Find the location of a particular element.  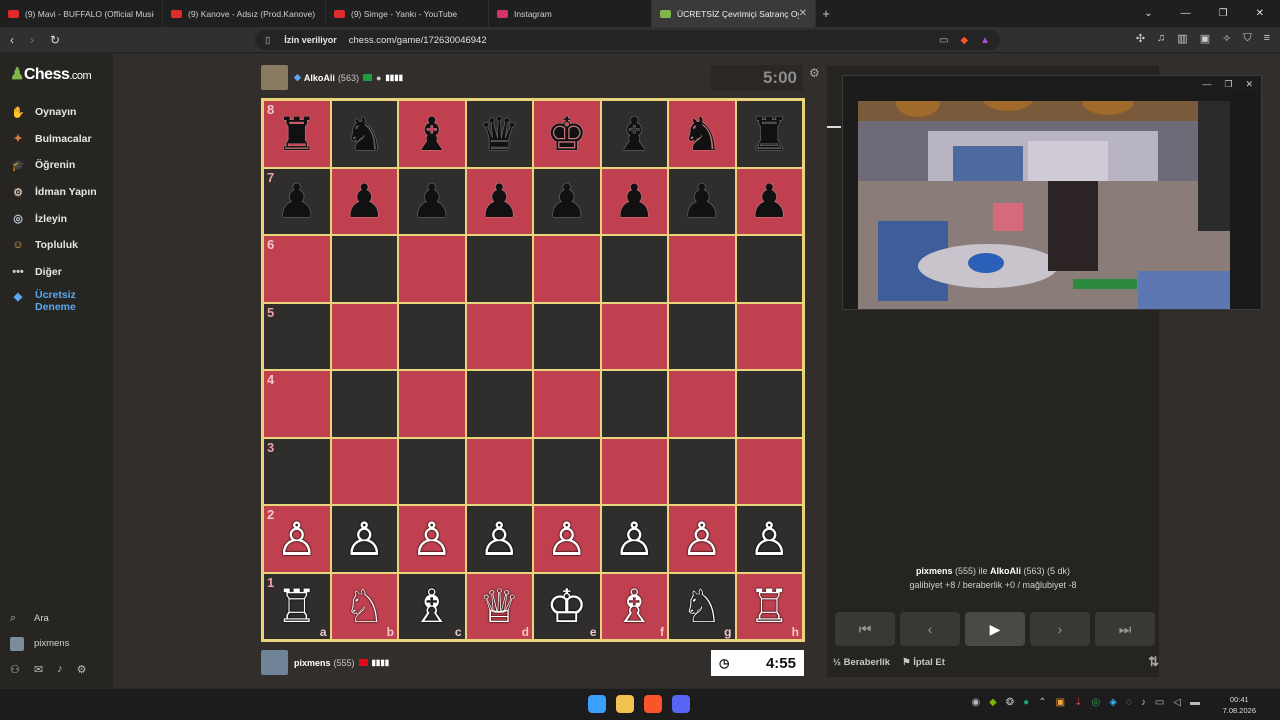

square-c6 is located at coordinates (432, 269).